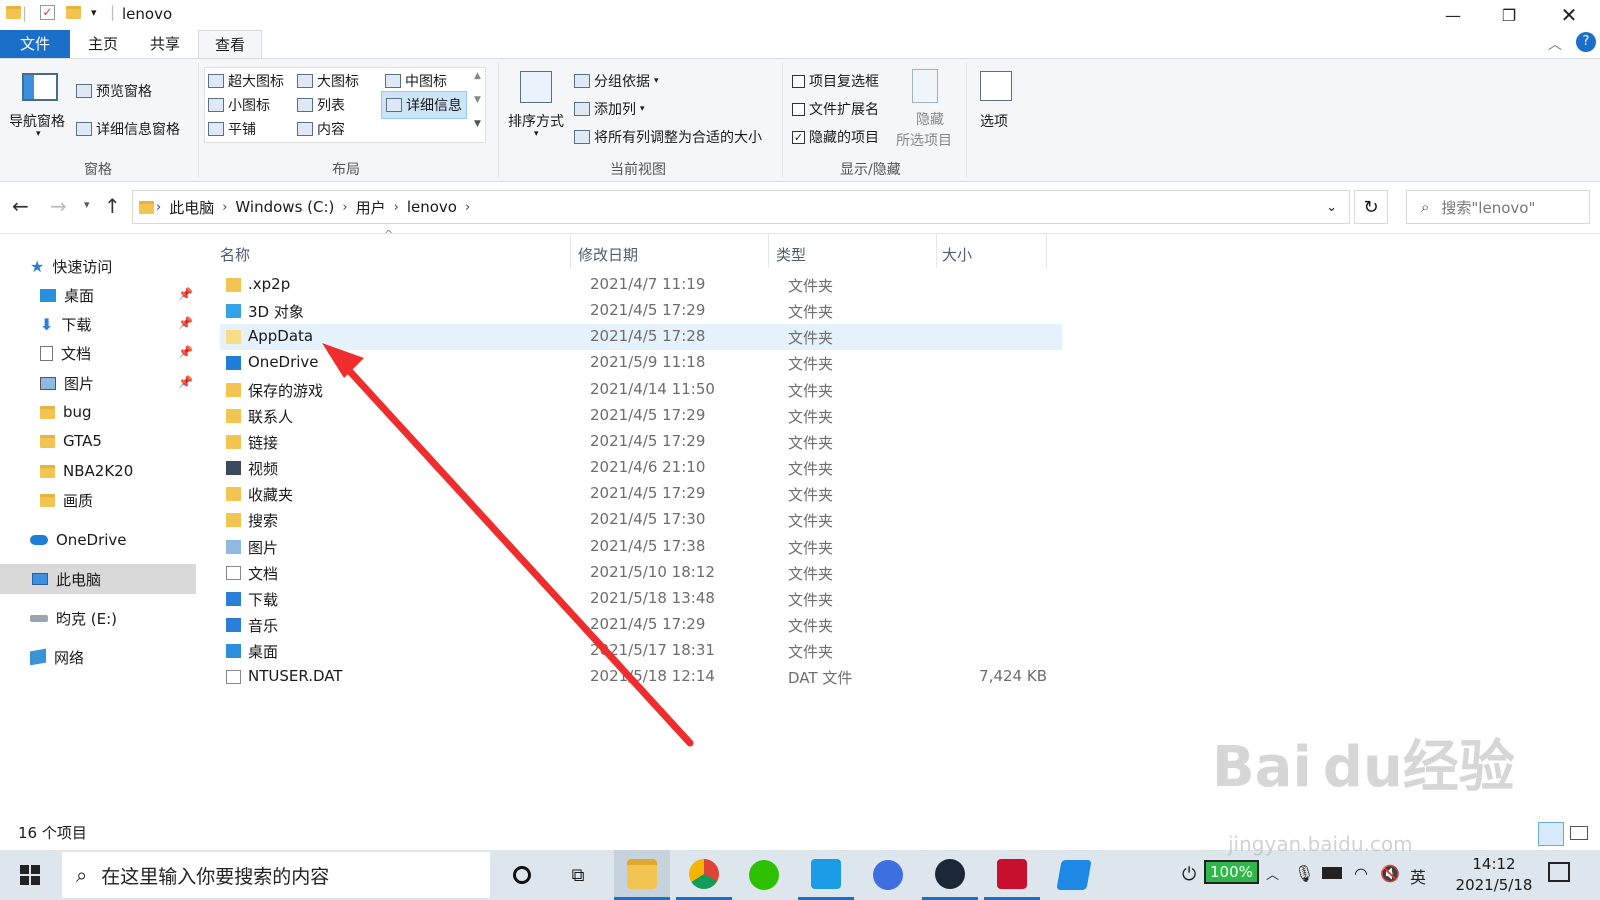 The height and width of the screenshot is (900, 1600). Describe the element at coordinates (20, 206) in the screenshot. I see `back-arrow-icon: ←` at that location.